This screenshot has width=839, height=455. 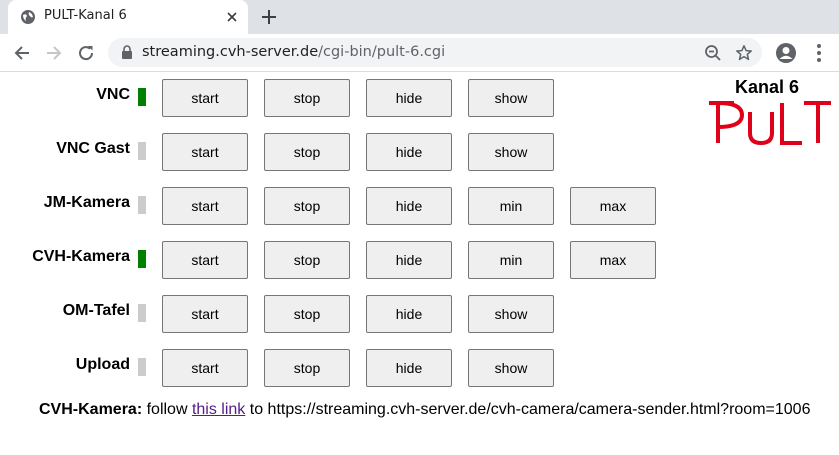 I want to click on globe-icon, so click(x=28, y=17).